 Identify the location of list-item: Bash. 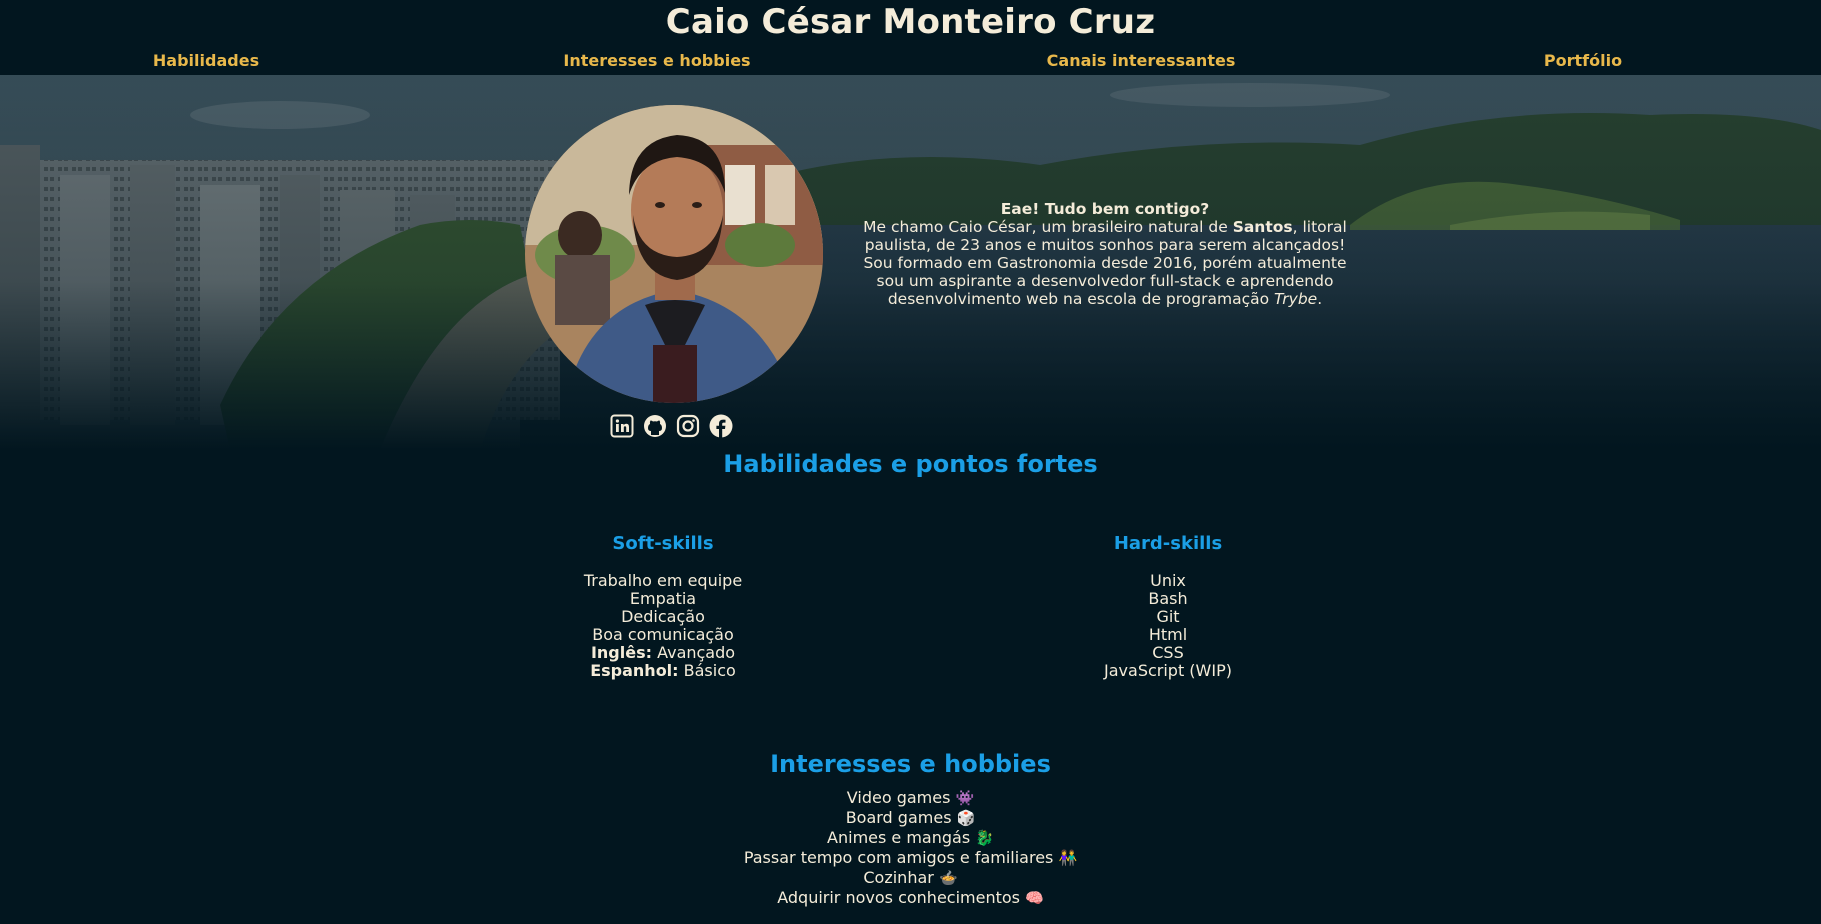
(1168, 598).